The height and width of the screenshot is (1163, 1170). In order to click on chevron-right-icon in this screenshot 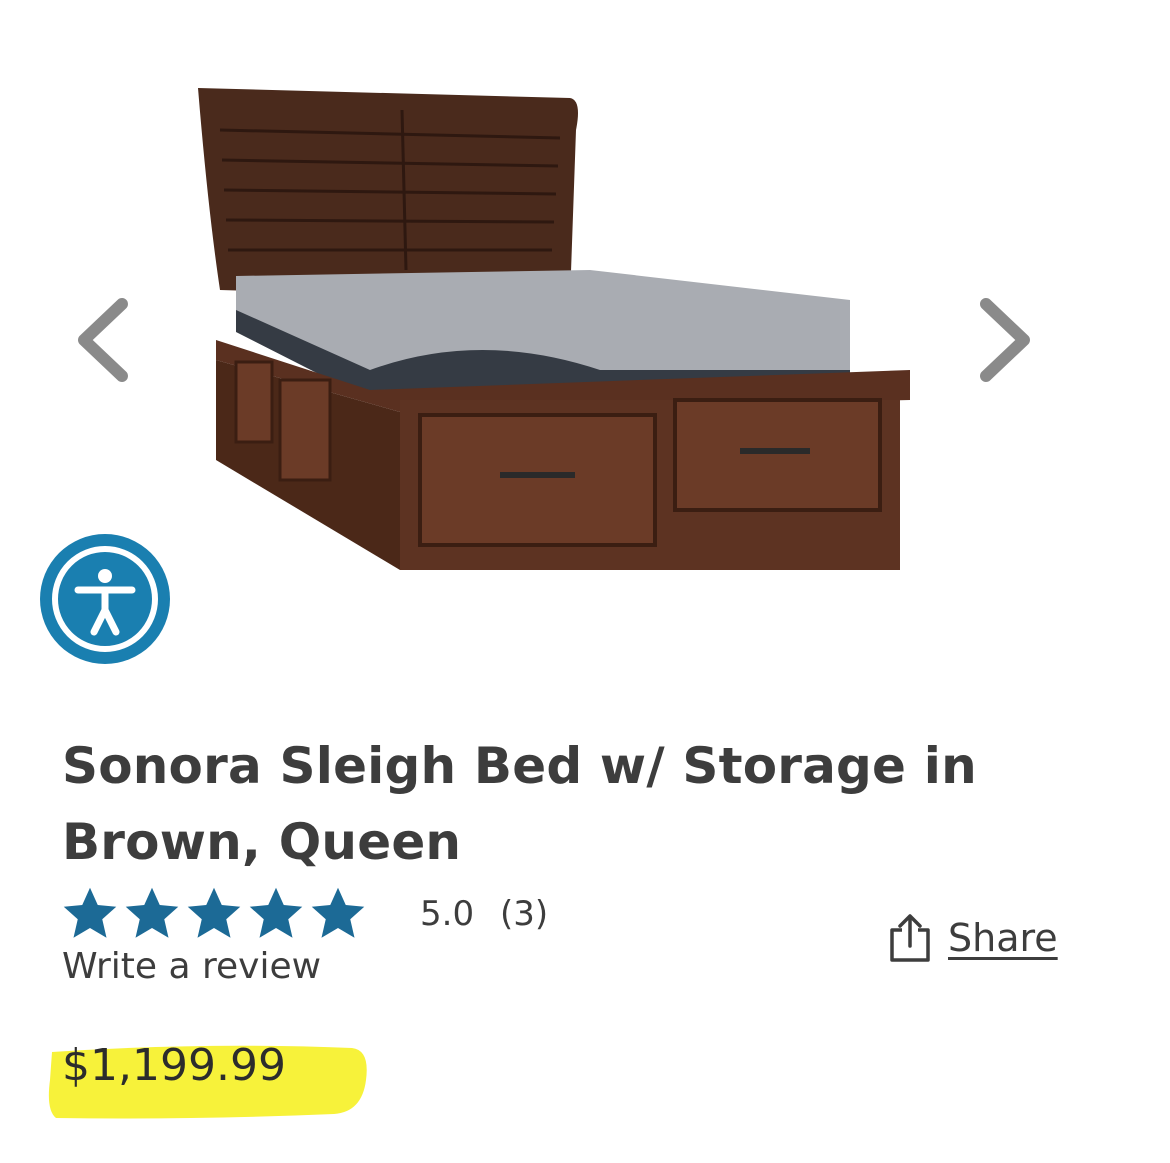, I will do `click(1005, 340)`.